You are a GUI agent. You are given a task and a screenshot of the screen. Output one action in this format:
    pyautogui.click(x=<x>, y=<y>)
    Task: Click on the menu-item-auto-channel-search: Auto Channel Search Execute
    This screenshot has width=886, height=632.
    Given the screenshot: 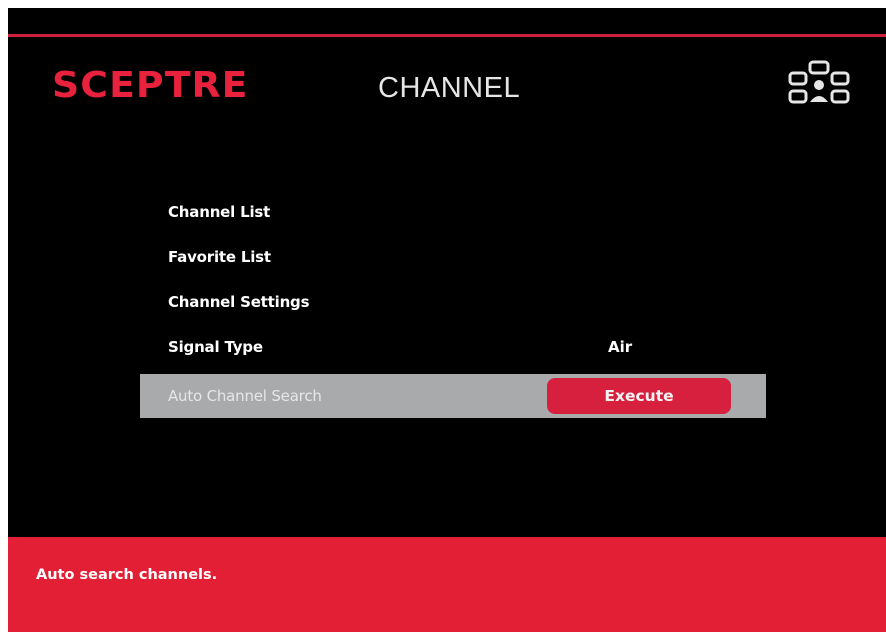 What is the action you would take?
    pyautogui.click(x=453, y=396)
    